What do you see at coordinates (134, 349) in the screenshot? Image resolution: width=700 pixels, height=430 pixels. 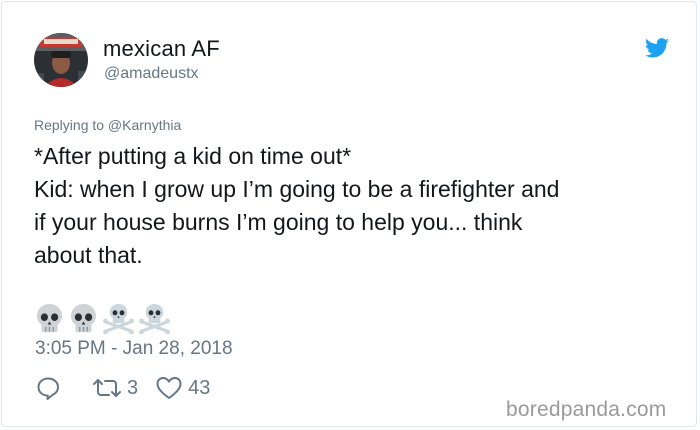 I see `tweet-timestamp: 3:05 PM - Jan 28, 2018` at bounding box center [134, 349].